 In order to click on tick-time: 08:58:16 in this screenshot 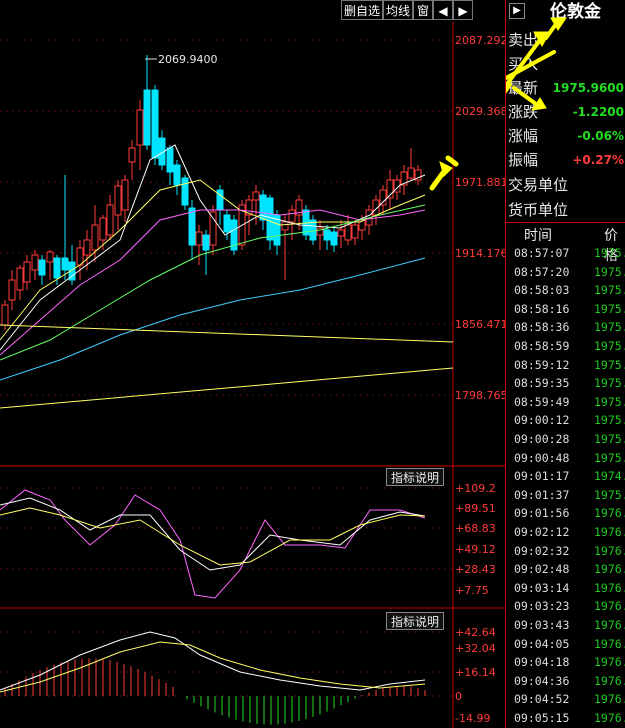, I will do `click(542, 308)`.